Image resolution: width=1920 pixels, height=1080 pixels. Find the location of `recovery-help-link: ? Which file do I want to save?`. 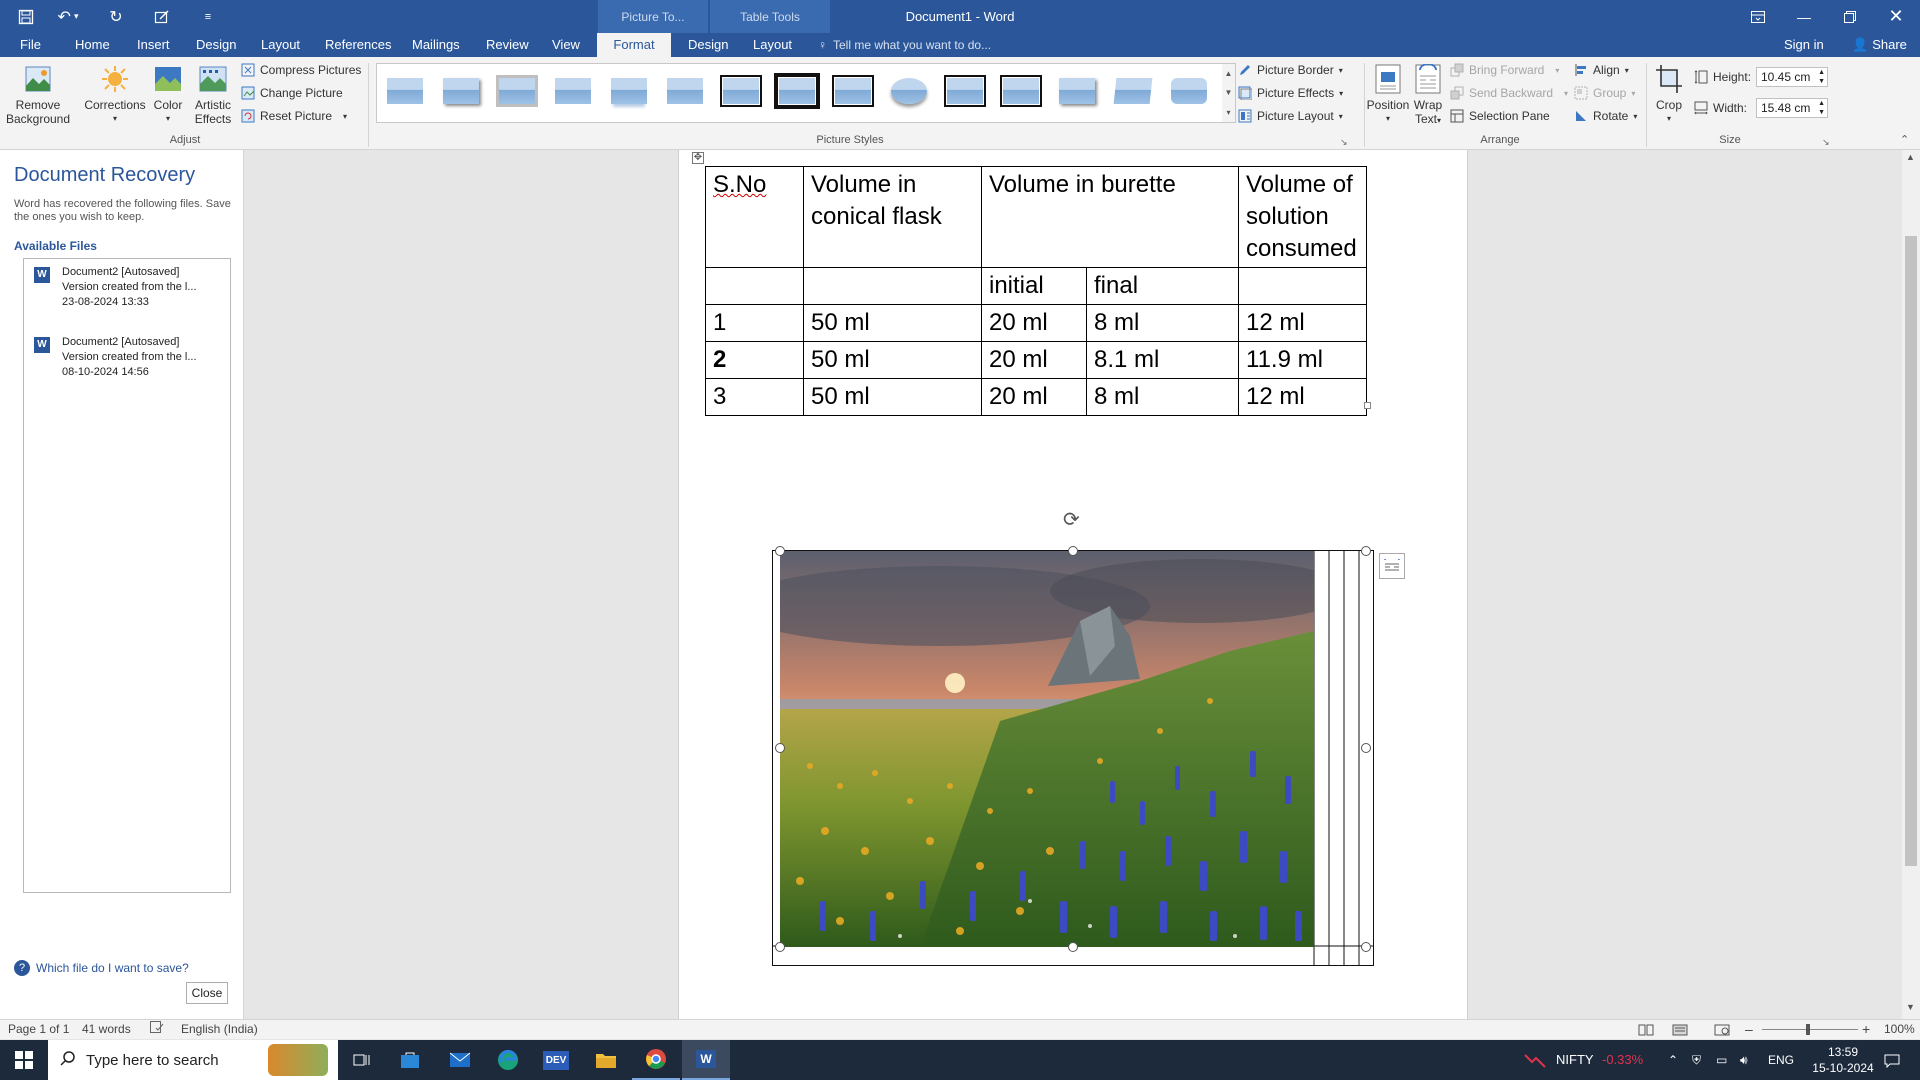

recovery-help-link: ? Which file do I want to save? is located at coordinates (101, 968).